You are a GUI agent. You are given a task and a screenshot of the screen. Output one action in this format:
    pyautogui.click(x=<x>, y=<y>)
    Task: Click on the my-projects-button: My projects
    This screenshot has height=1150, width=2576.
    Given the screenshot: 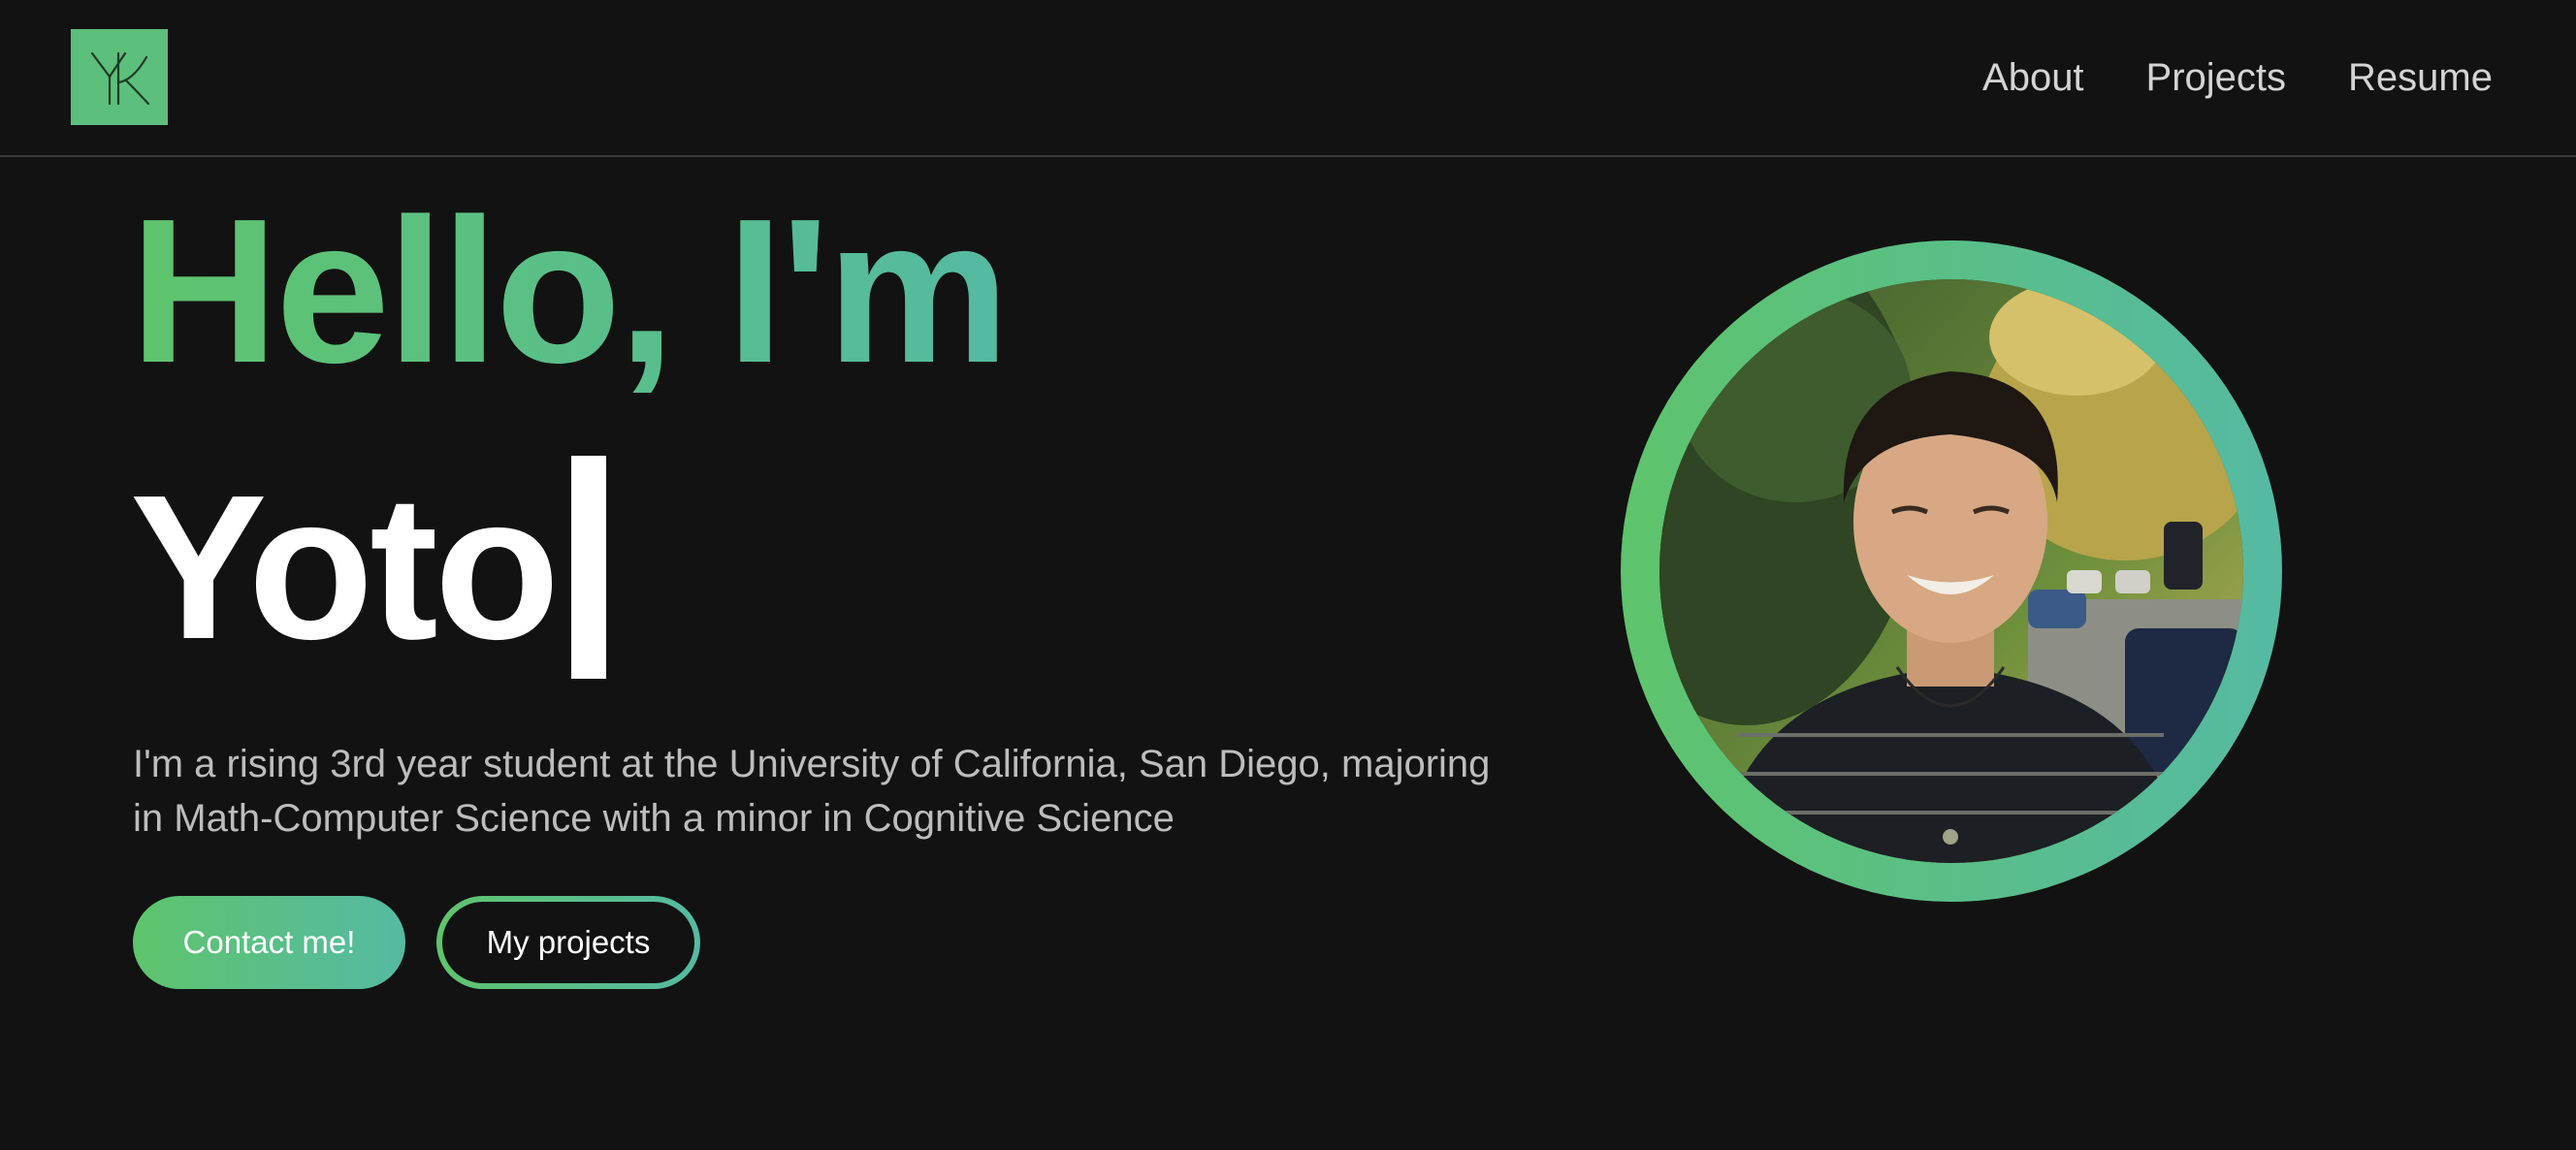 What is the action you would take?
    pyautogui.click(x=568, y=943)
    